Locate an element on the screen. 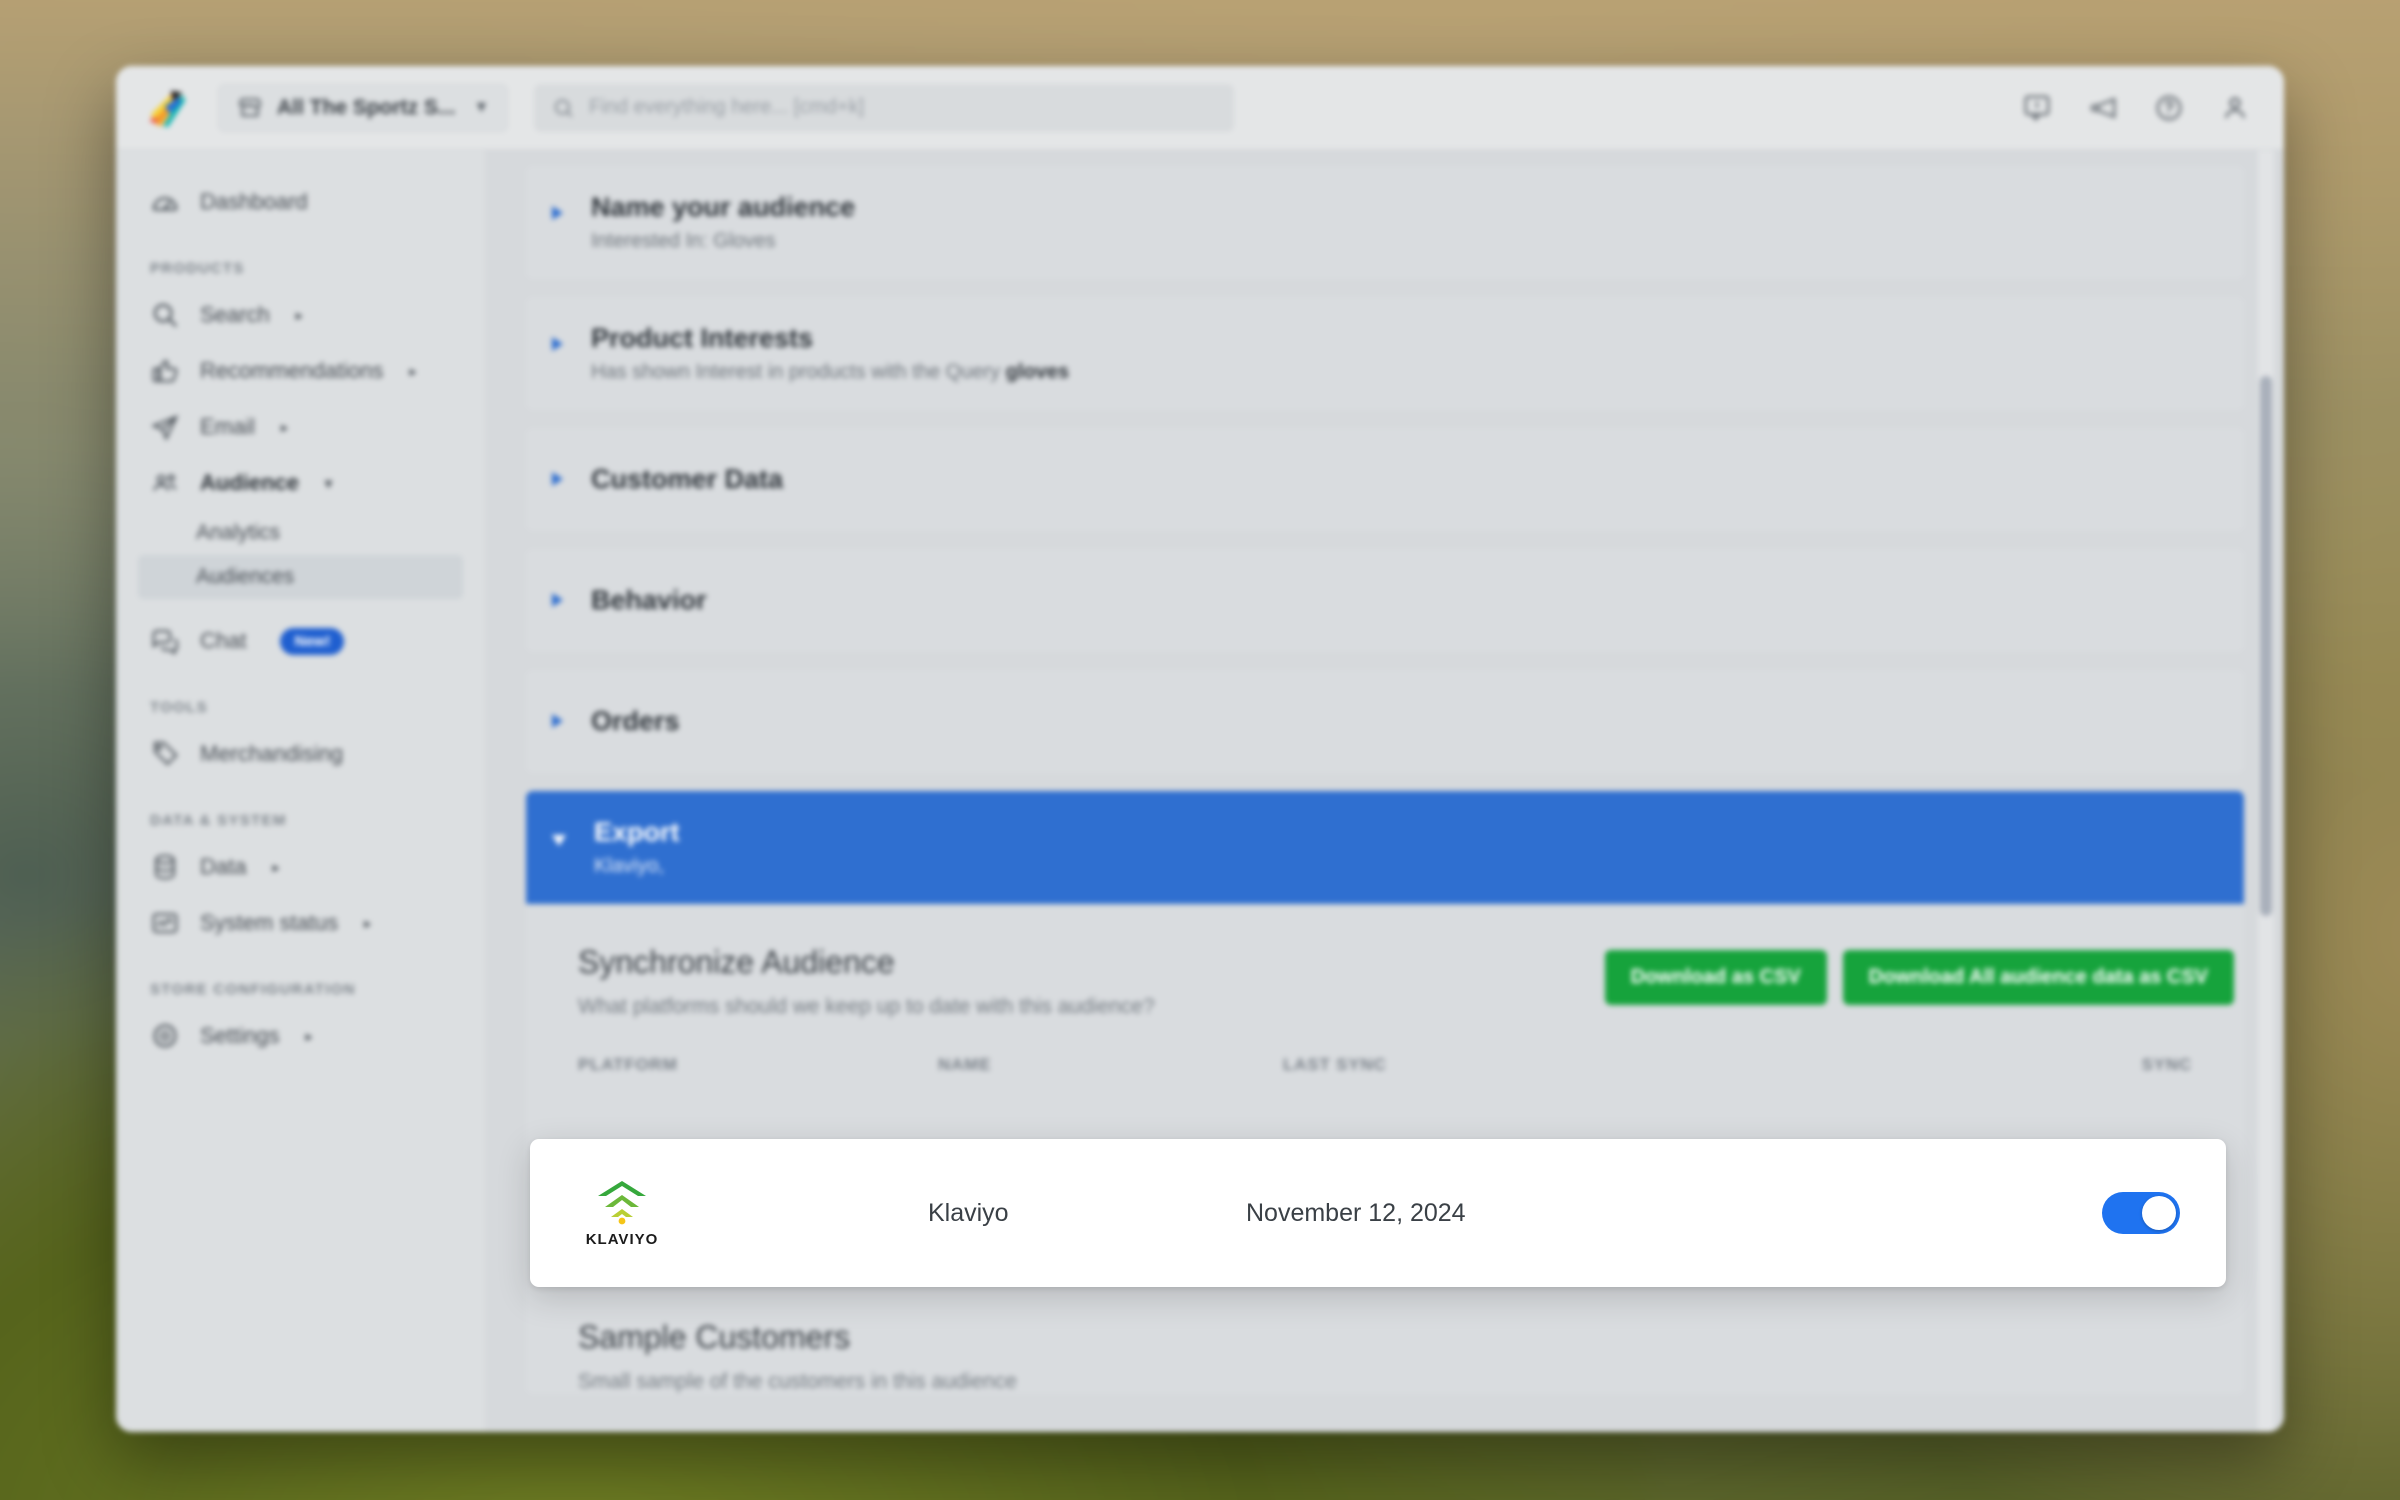 This screenshot has height=1500, width=2400. accordion-title: Product Interests is located at coordinates (702, 338).